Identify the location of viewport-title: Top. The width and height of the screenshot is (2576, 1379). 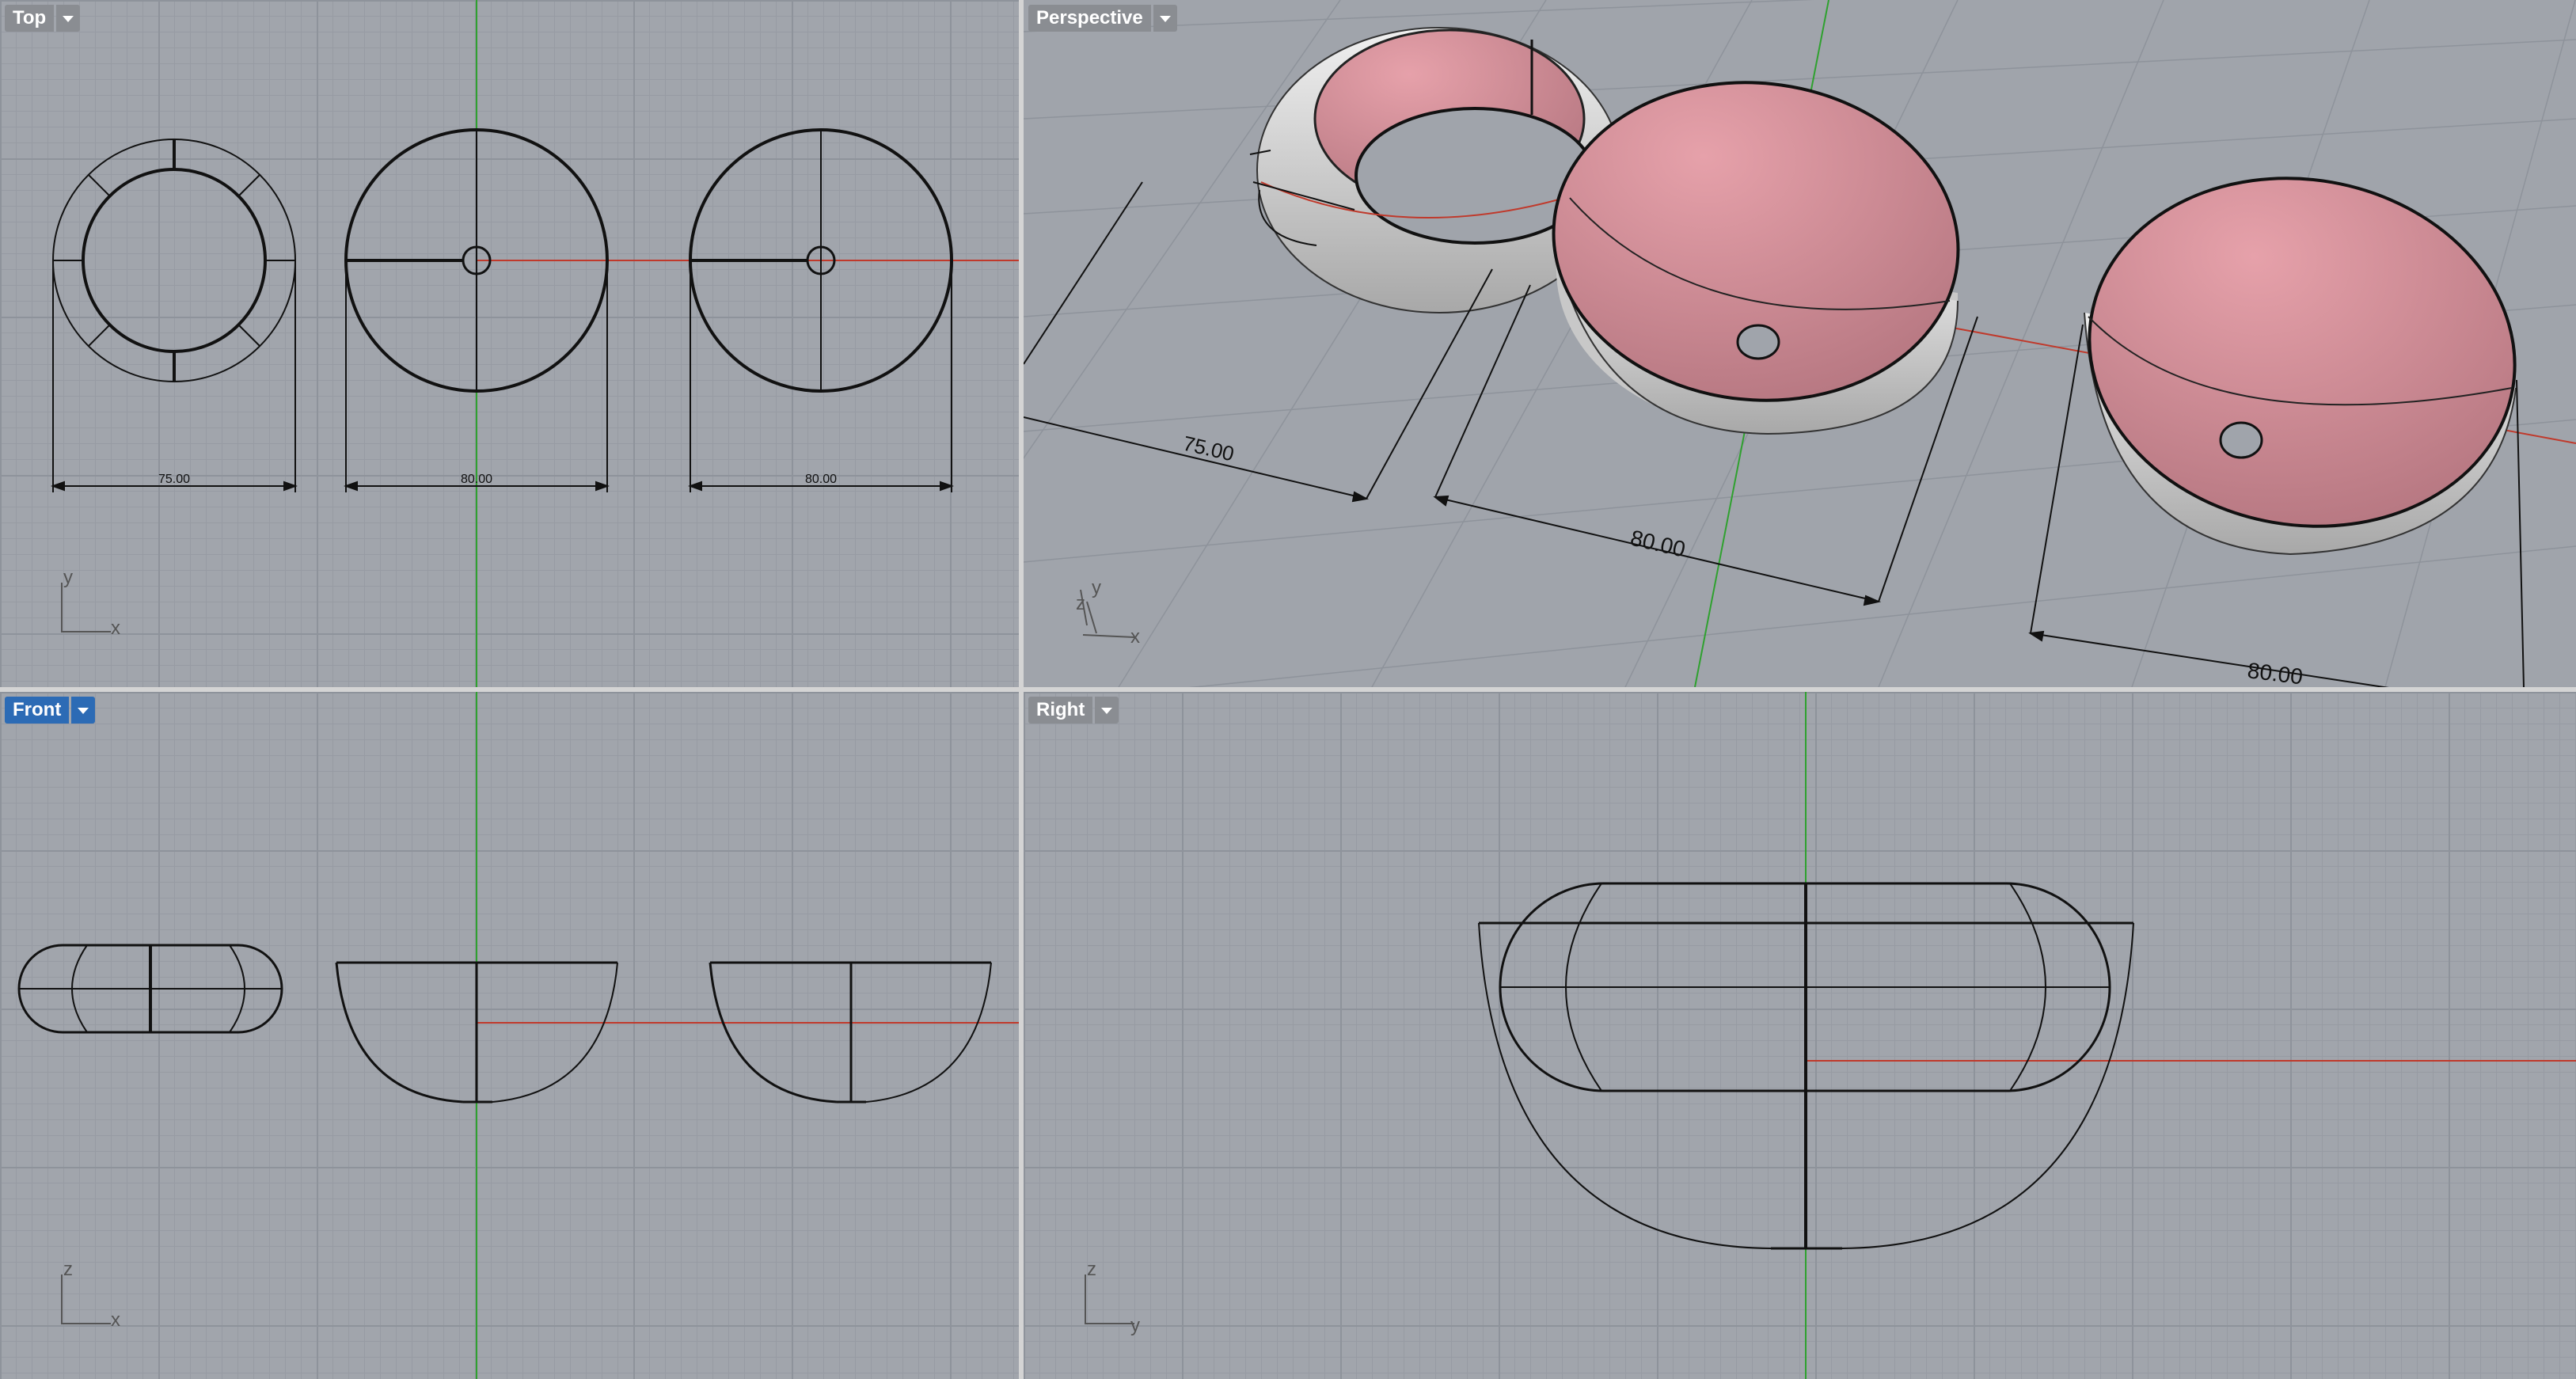
(30, 18).